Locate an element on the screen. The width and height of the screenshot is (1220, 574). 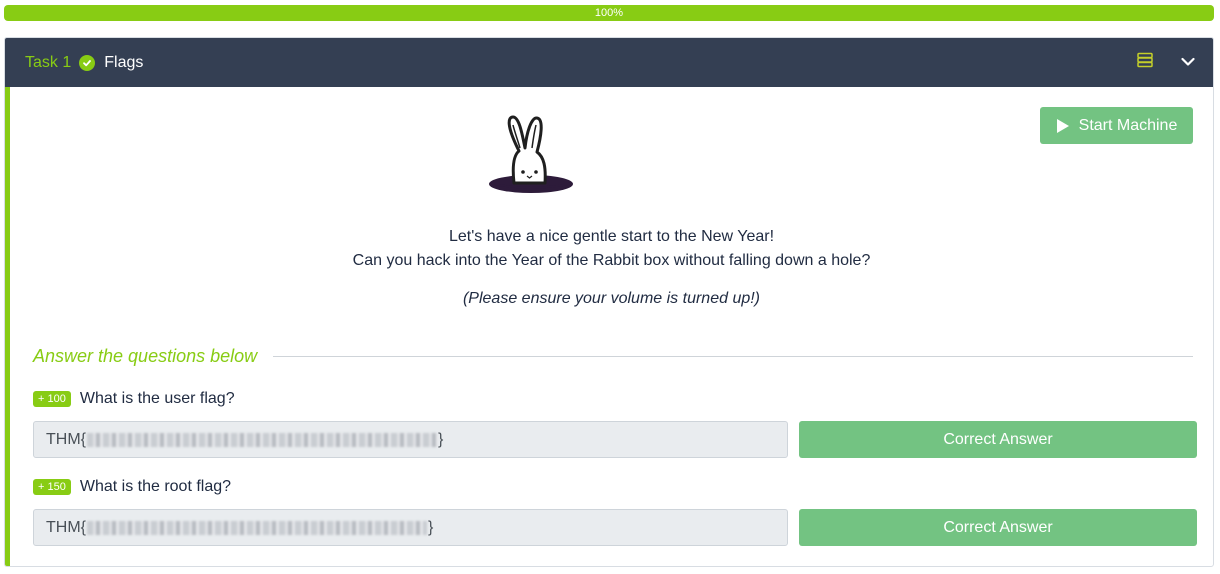
question-text: What is the user flag? is located at coordinates (157, 398).